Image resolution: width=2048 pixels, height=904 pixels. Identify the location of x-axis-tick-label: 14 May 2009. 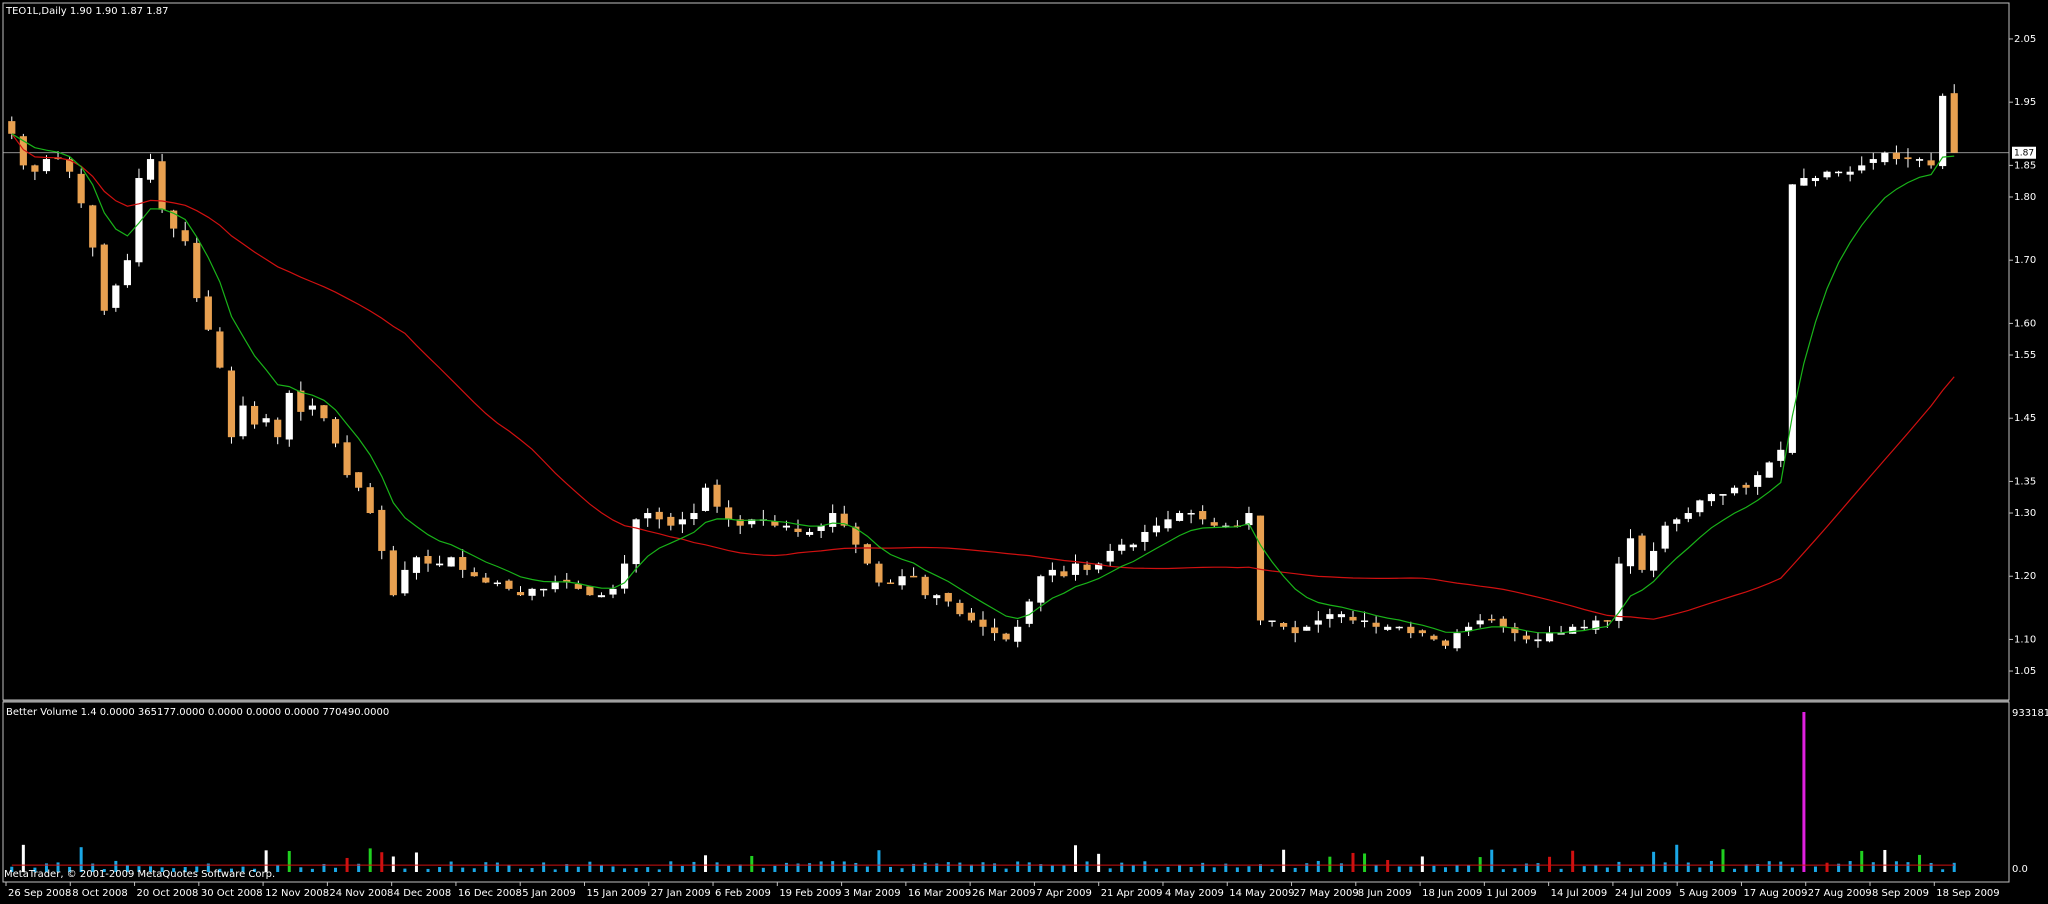
(1261, 893).